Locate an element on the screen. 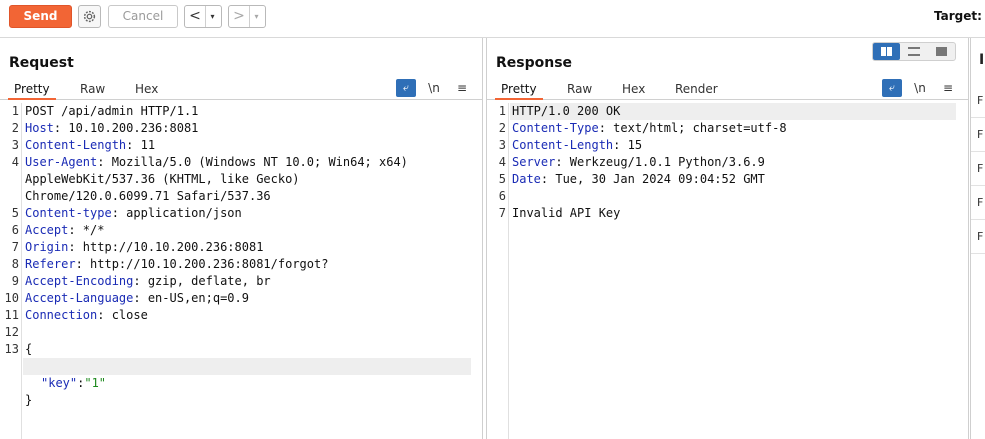 This screenshot has width=985, height=439. line-content: Chrome/120.0.6099.71 Safari/537.36 is located at coordinates (148, 196).